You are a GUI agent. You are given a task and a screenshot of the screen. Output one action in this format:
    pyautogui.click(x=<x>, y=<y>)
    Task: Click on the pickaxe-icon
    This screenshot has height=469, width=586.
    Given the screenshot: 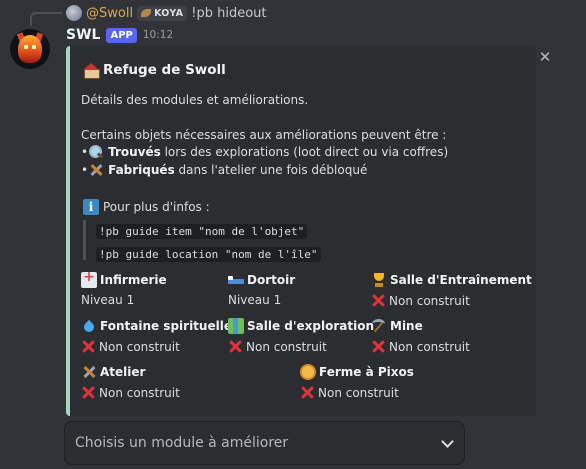 What is the action you would take?
    pyautogui.click(x=379, y=326)
    